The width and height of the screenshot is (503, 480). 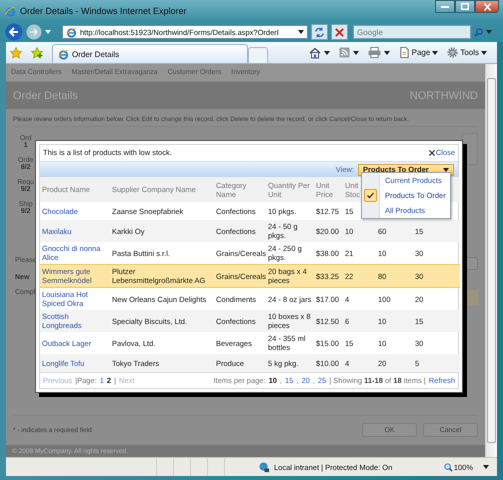 What do you see at coordinates (150, 53) in the screenshot?
I see `browser-tab: Order Details` at bounding box center [150, 53].